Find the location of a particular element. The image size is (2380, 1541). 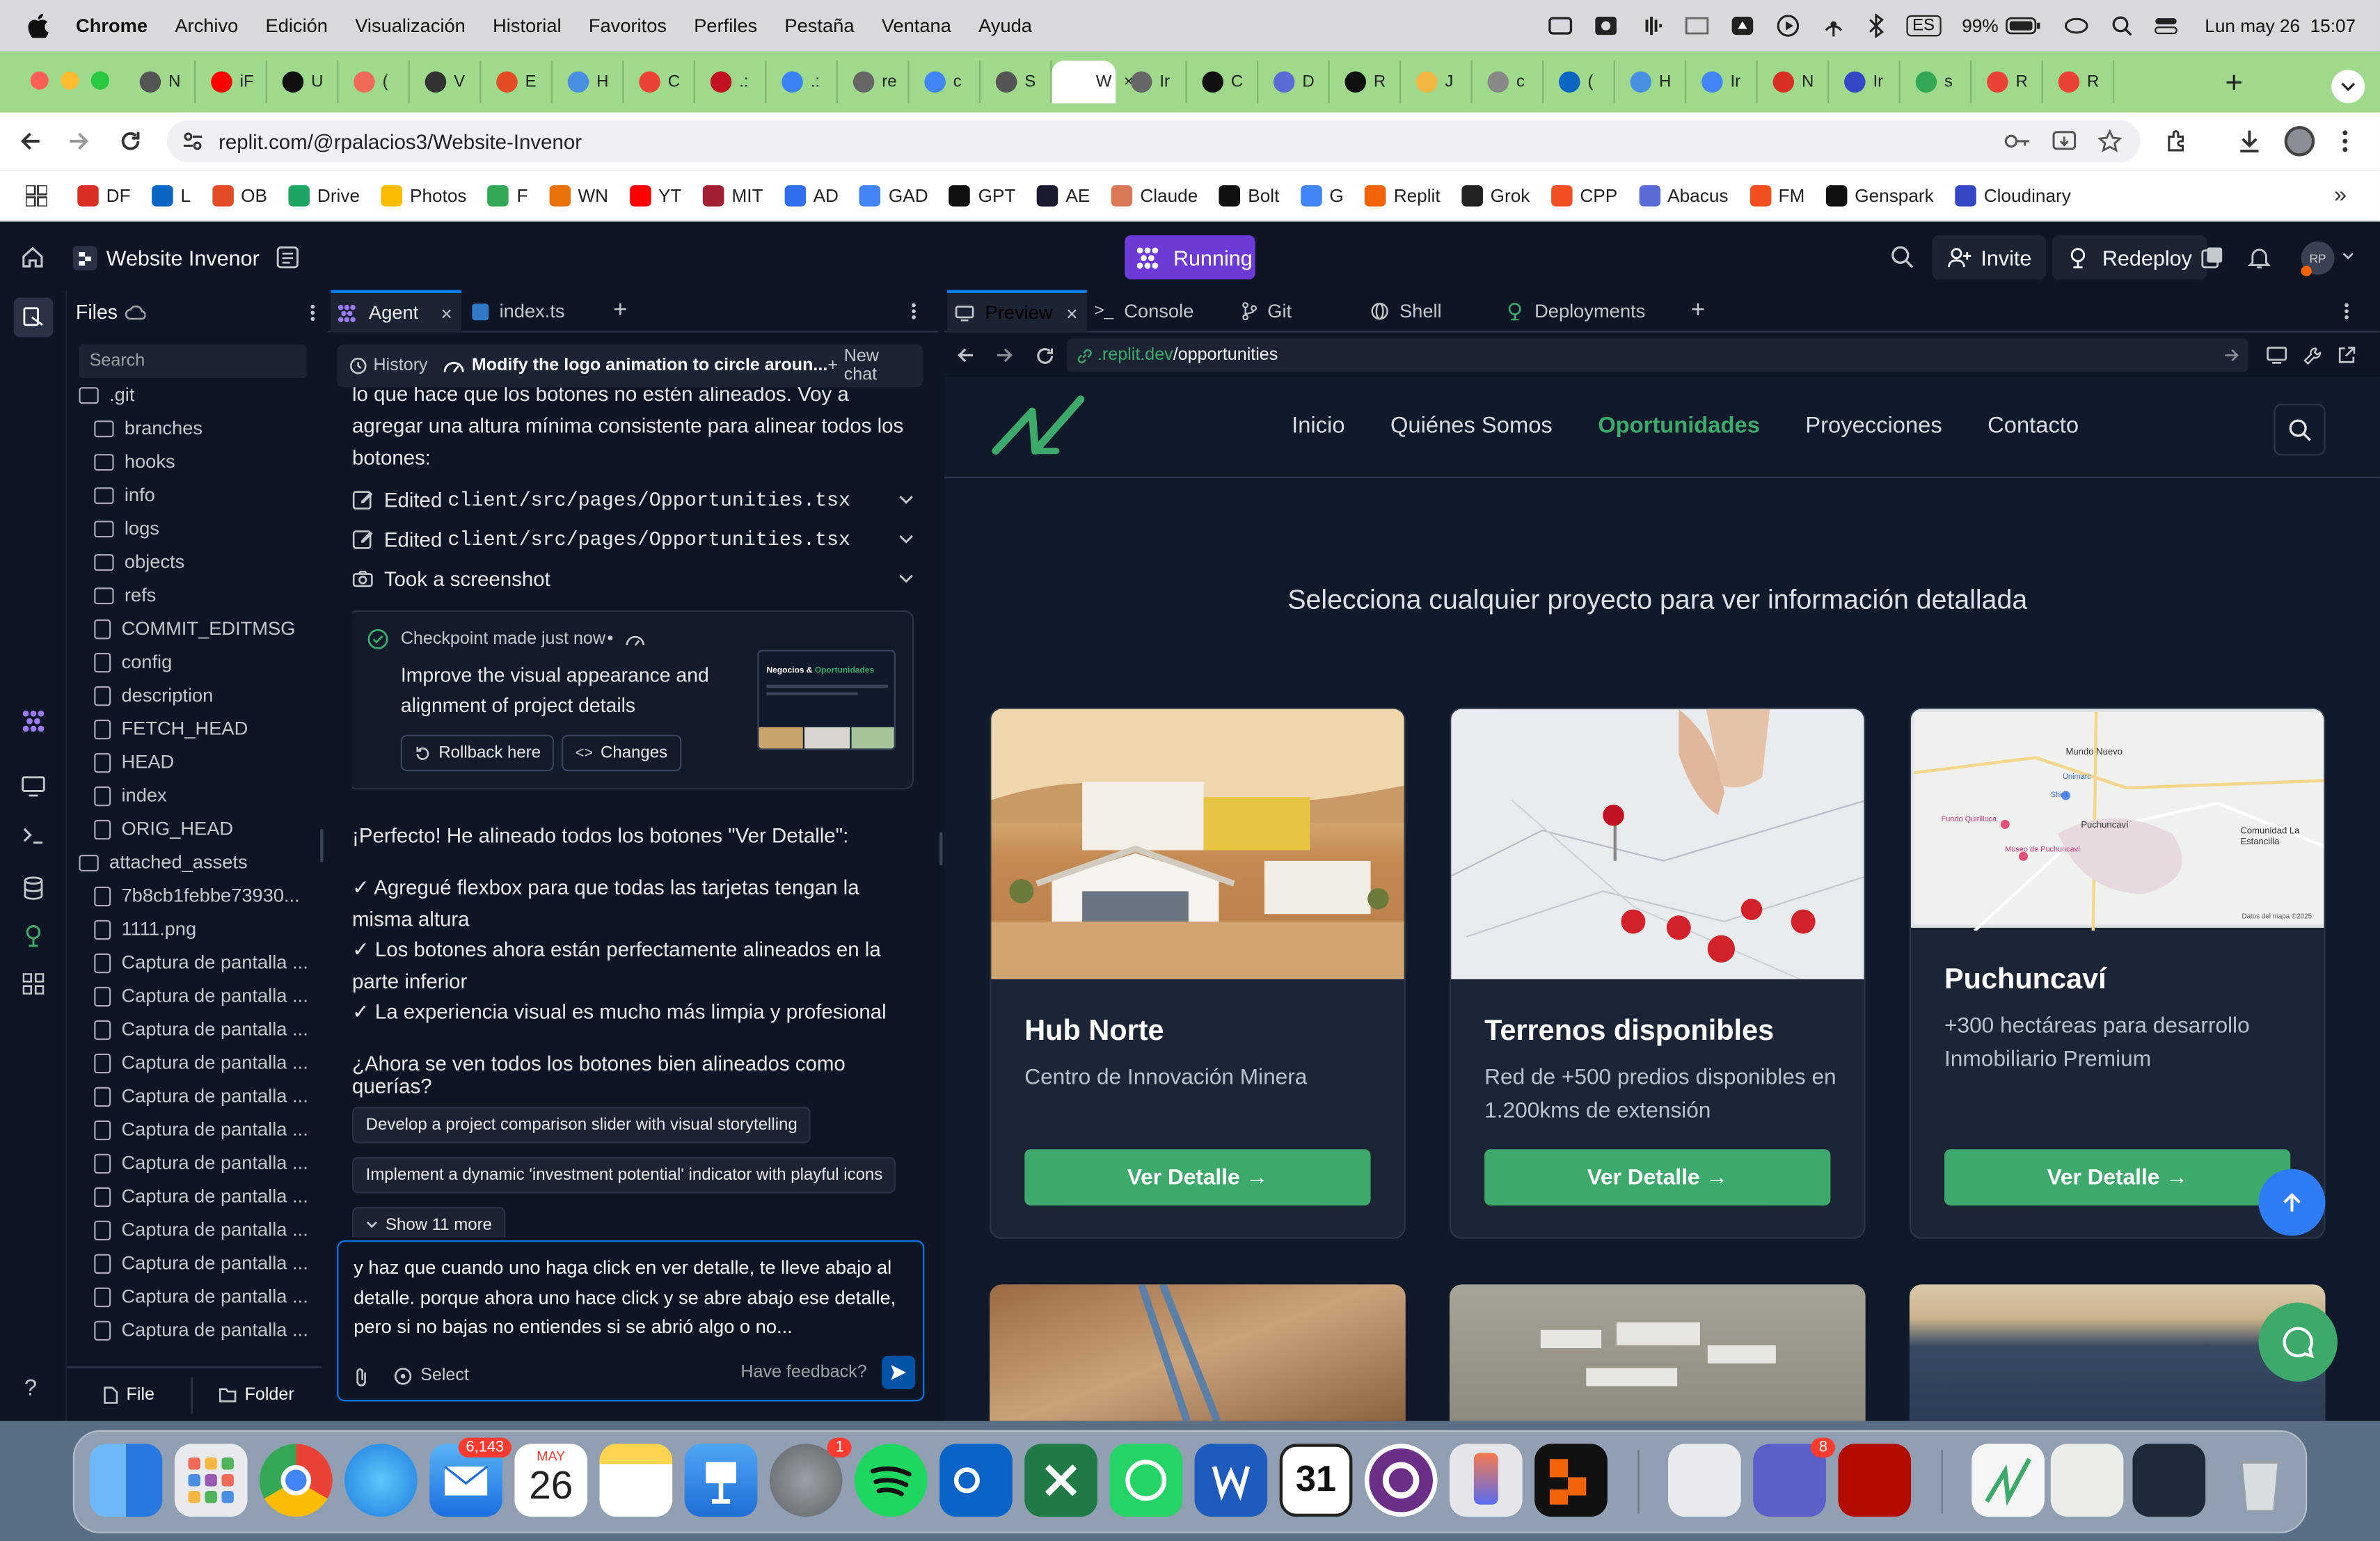

circle-app-icon is located at coordinates (1401, 1480).